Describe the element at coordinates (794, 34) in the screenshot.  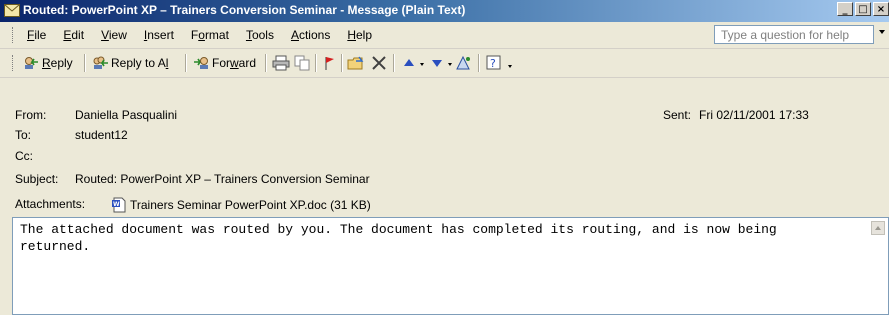
I see `ask-question-input: Type a question for help` at that location.